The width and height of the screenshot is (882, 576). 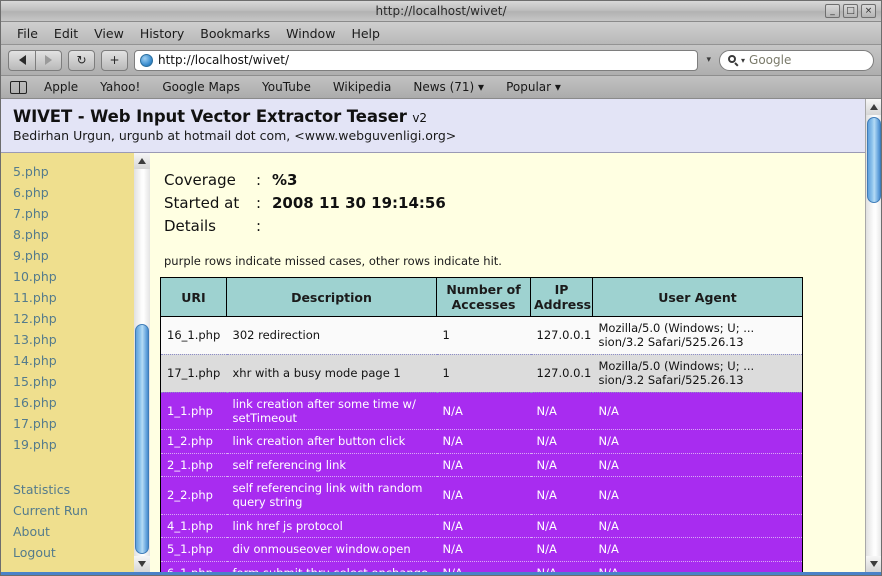 What do you see at coordinates (162, 33) in the screenshot?
I see `menu-item-history: History` at bounding box center [162, 33].